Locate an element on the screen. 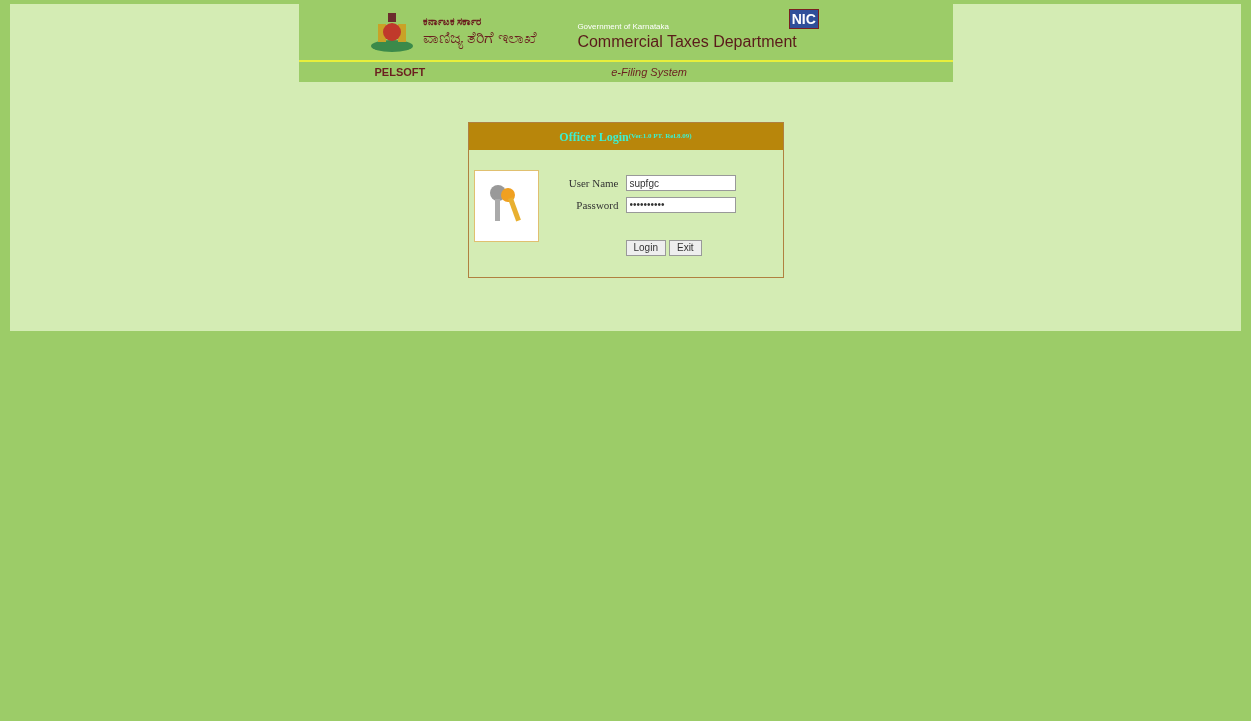 The width and height of the screenshot is (1251, 721). nic-logo: NIC is located at coordinates (803, 19).